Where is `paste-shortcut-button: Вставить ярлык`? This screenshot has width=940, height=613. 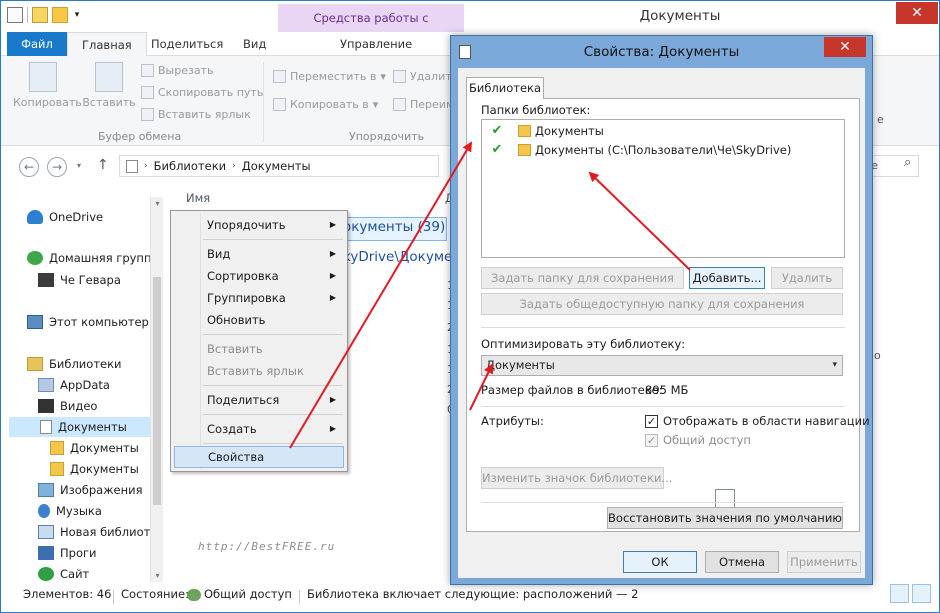
paste-shortcut-button: Вставить ярлык is located at coordinates (196, 114).